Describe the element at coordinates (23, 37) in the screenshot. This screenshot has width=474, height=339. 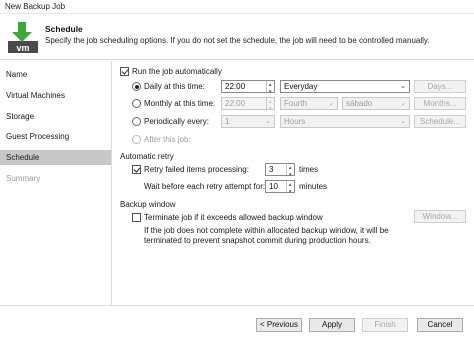
I see `vm-download-icon: vm` at that location.